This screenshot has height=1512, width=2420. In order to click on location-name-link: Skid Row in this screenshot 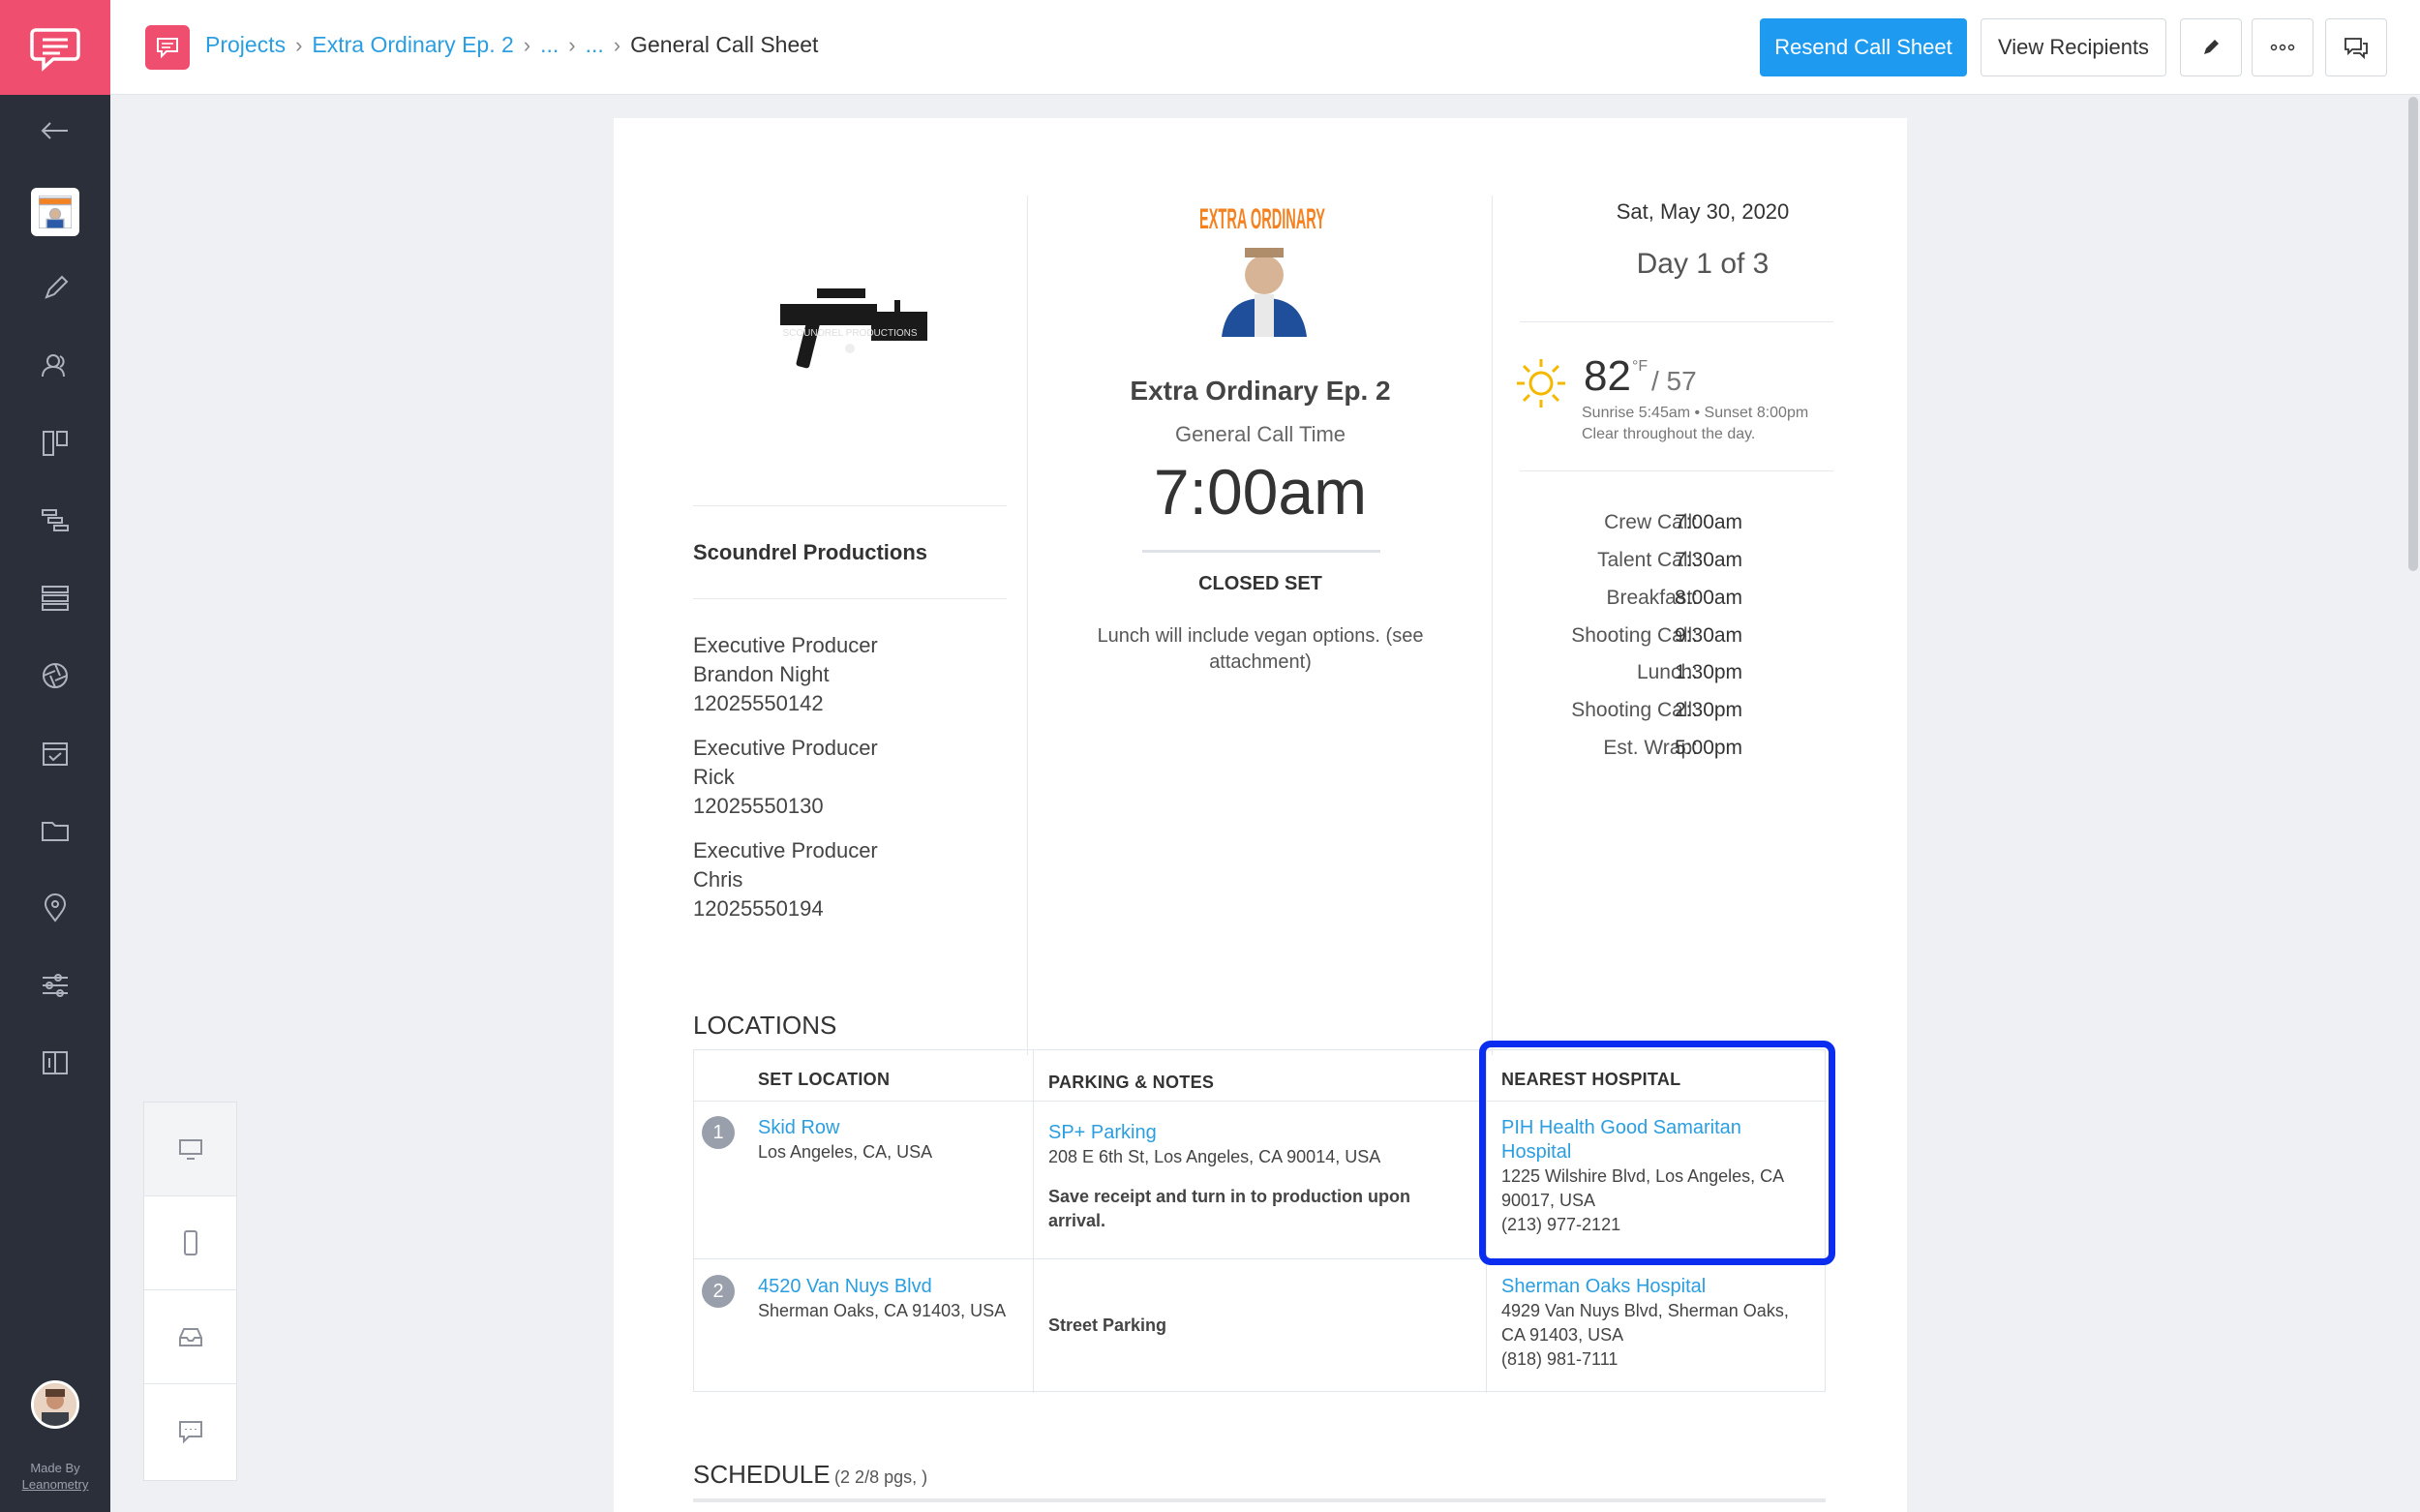, I will do `click(845, 1128)`.